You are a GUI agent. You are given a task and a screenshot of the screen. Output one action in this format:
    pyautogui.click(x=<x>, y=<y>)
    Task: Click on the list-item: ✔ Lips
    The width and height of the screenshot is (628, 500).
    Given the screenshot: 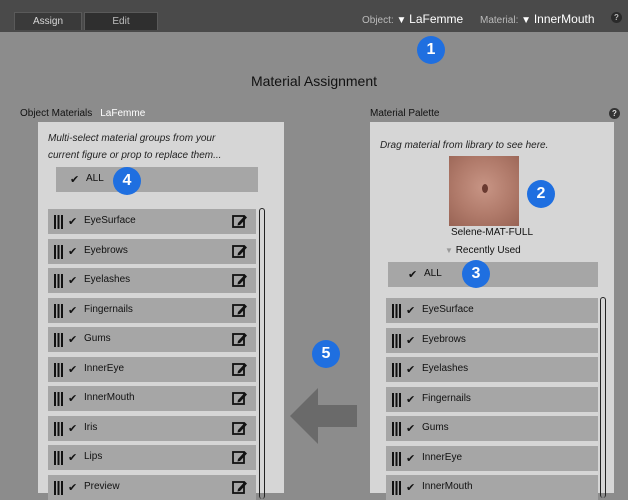 What is the action you would take?
    pyautogui.click(x=152, y=457)
    